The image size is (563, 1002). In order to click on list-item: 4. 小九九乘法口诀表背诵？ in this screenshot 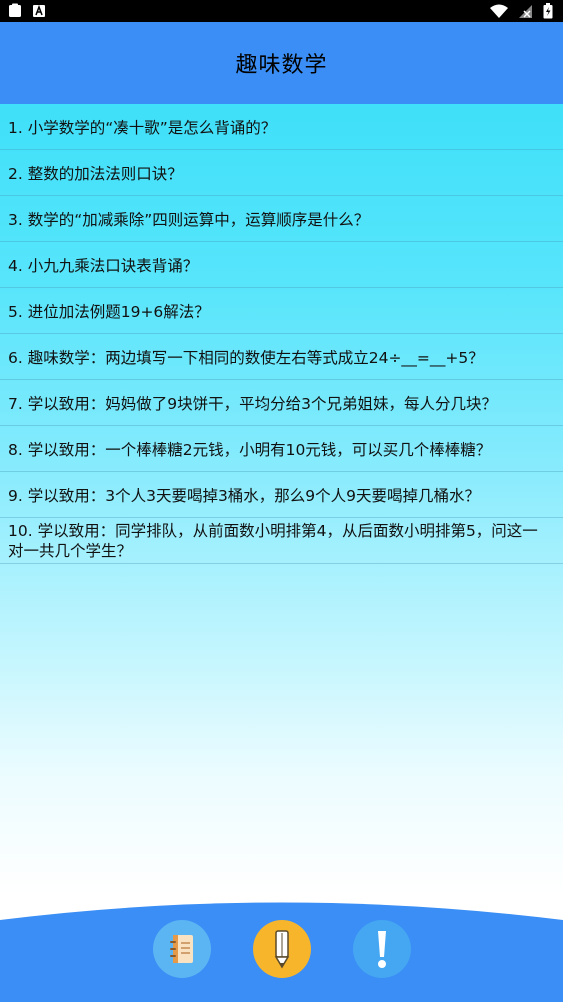, I will do `click(281, 265)`.